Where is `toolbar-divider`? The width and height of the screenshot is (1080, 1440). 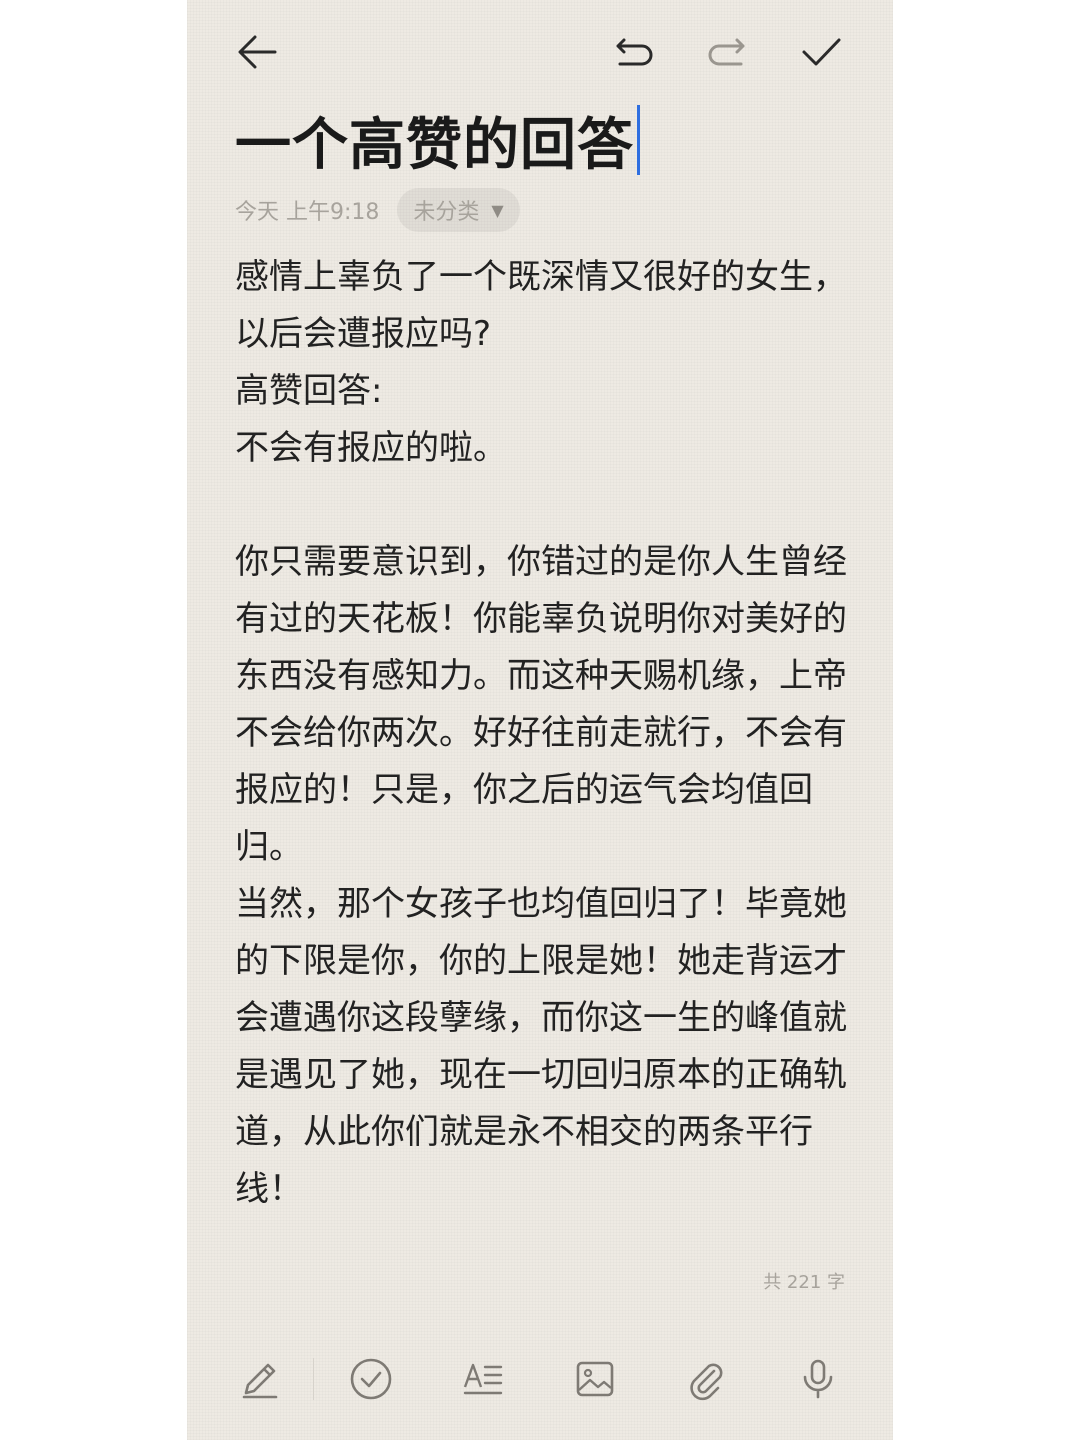
toolbar-divider is located at coordinates (313, 1379).